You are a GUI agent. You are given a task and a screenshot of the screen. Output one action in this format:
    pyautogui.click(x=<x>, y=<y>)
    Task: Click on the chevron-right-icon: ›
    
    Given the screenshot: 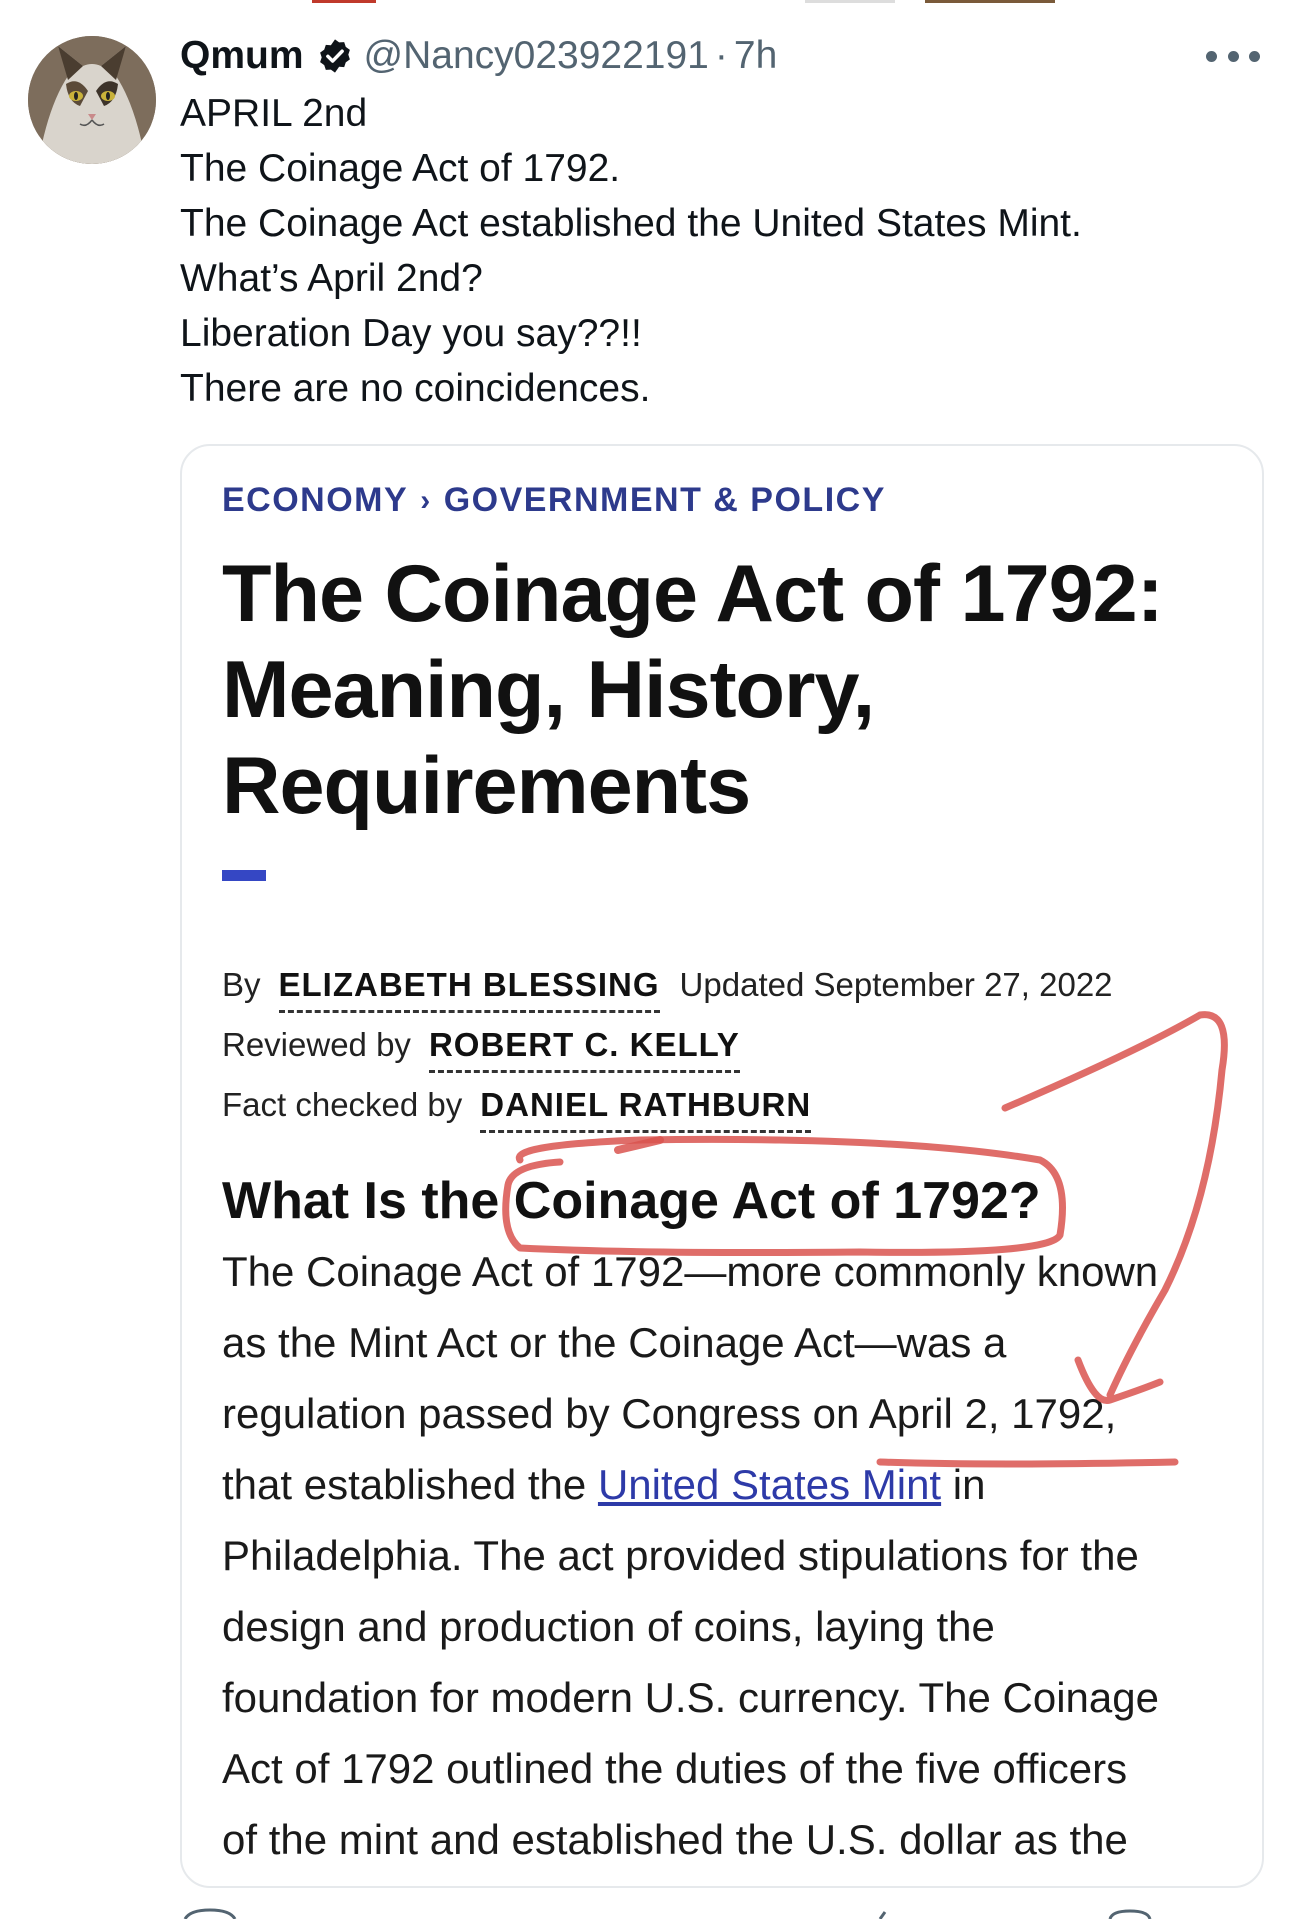 What is the action you would take?
    pyautogui.click(x=426, y=500)
    